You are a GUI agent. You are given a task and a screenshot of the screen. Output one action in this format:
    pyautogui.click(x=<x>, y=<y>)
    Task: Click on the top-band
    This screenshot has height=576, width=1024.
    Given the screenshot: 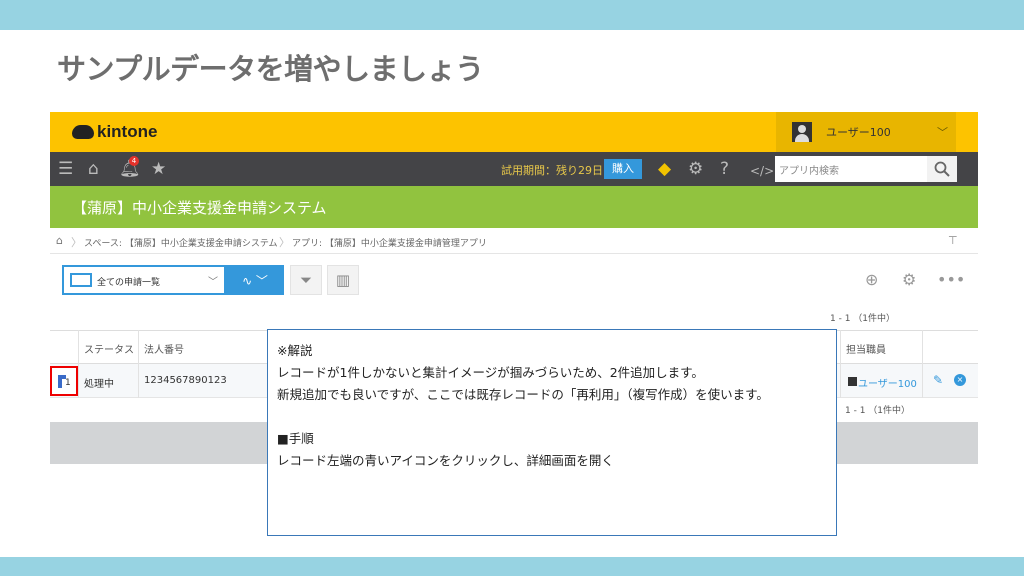 What is the action you would take?
    pyautogui.click(x=512, y=15)
    